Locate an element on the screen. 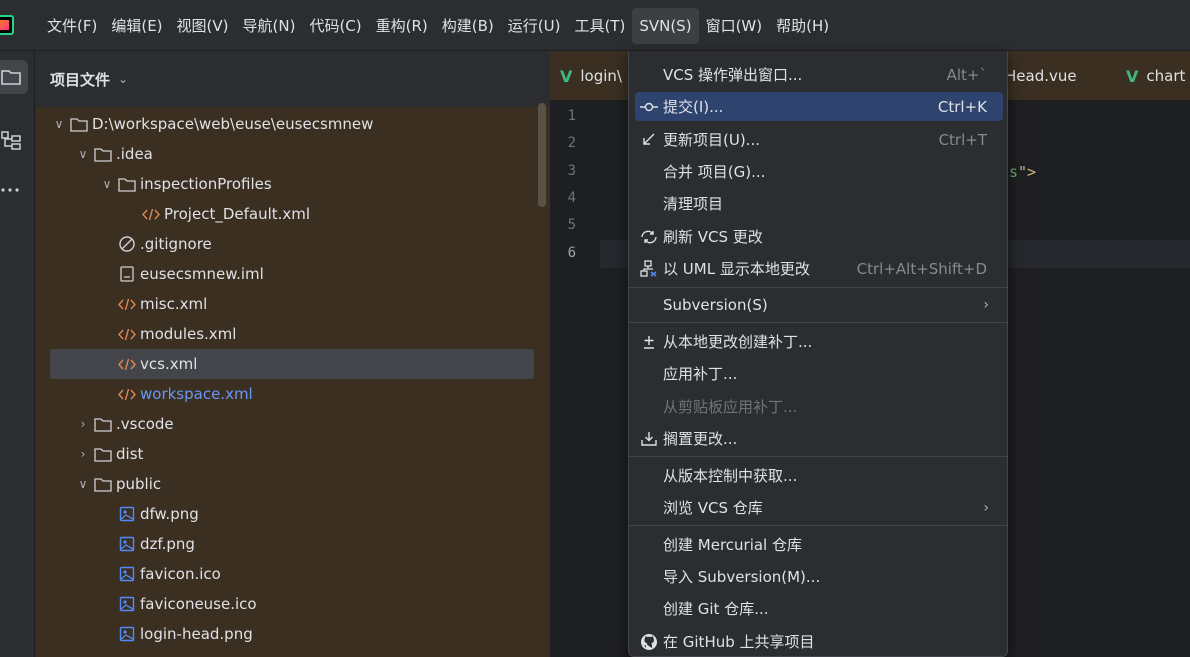 This screenshot has width=1190, height=657. editor-tab-login: V login\ is located at coordinates (591, 76).